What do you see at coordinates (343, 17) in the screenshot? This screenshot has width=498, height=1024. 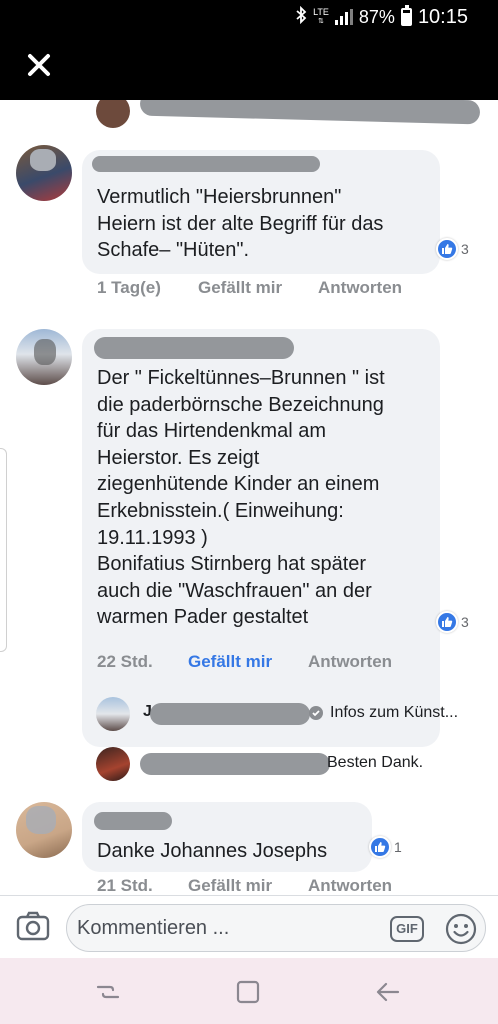 I see `signal-icon` at bounding box center [343, 17].